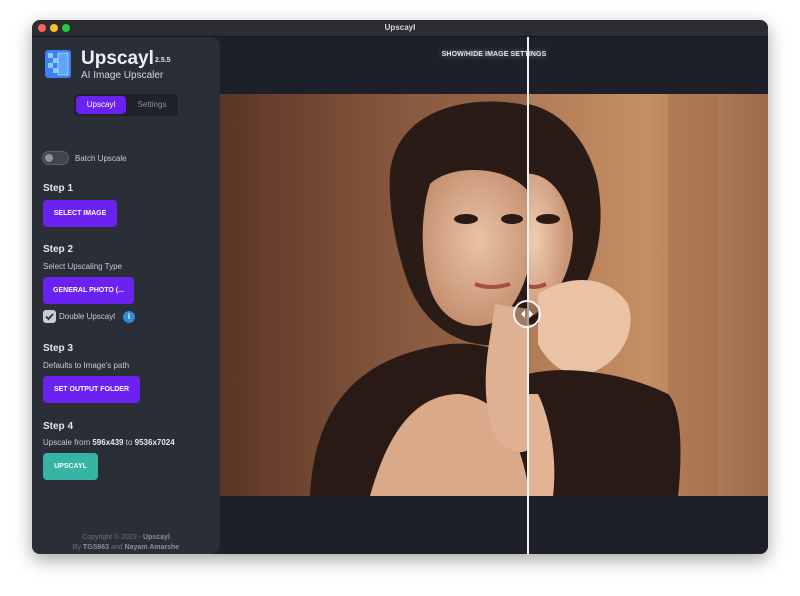 The height and width of the screenshot is (596, 800). I want to click on tab-settings: Settings, so click(152, 105).